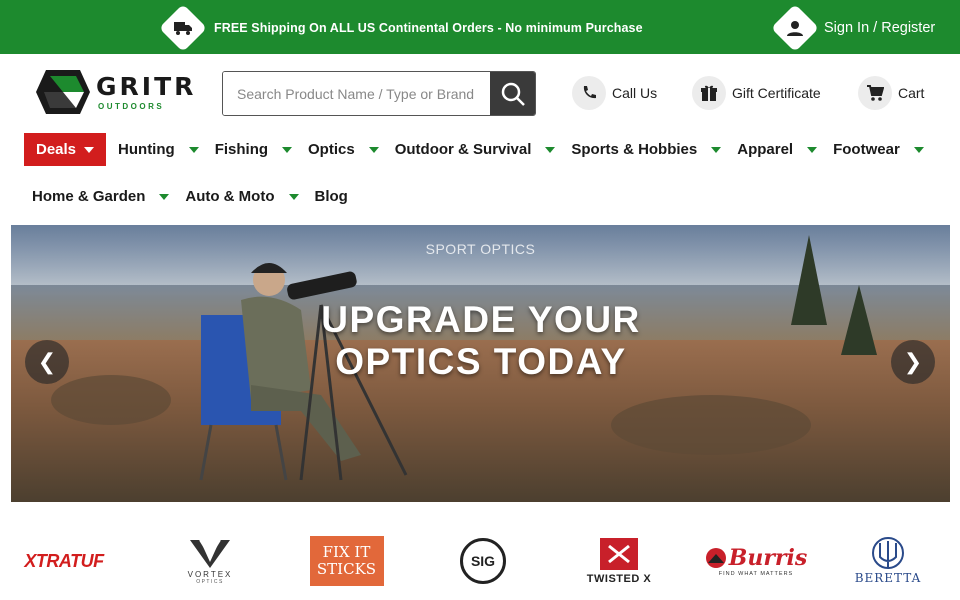 The height and width of the screenshot is (600, 960). What do you see at coordinates (888, 553) in the screenshot?
I see `beretta-trident-icon` at bounding box center [888, 553].